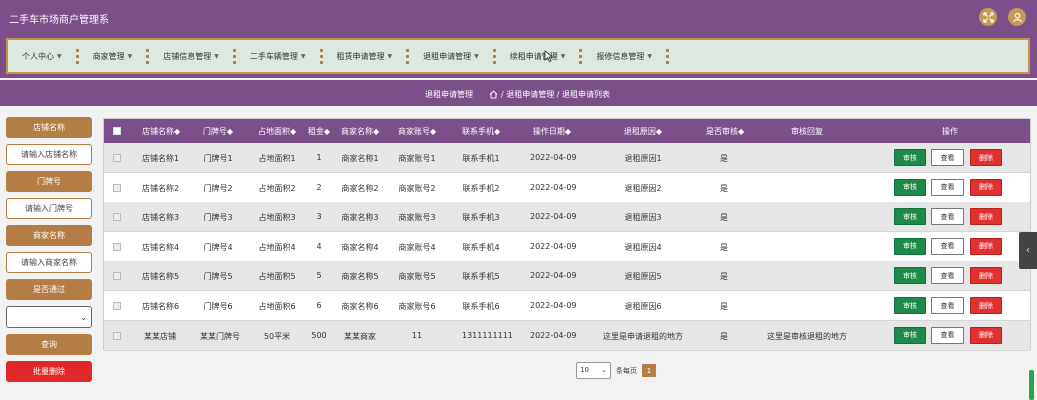 The image size is (1037, 400). What do you see at coordinates (35, 56) in the screenshot?
I see `nav-item-personal-center: 个人中心 ▼` at bounding box center [35, 56].